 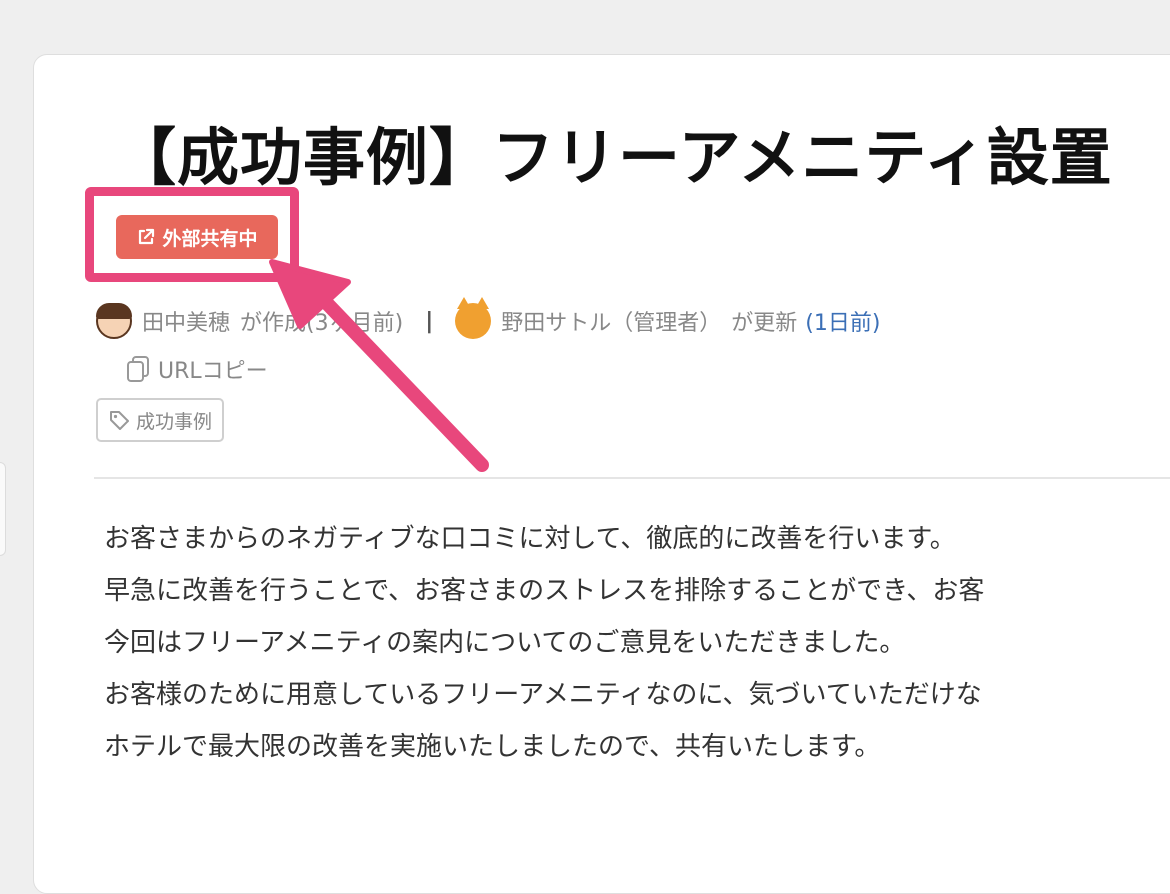 I want to click on author-avatar, so click(x=114, y=321).